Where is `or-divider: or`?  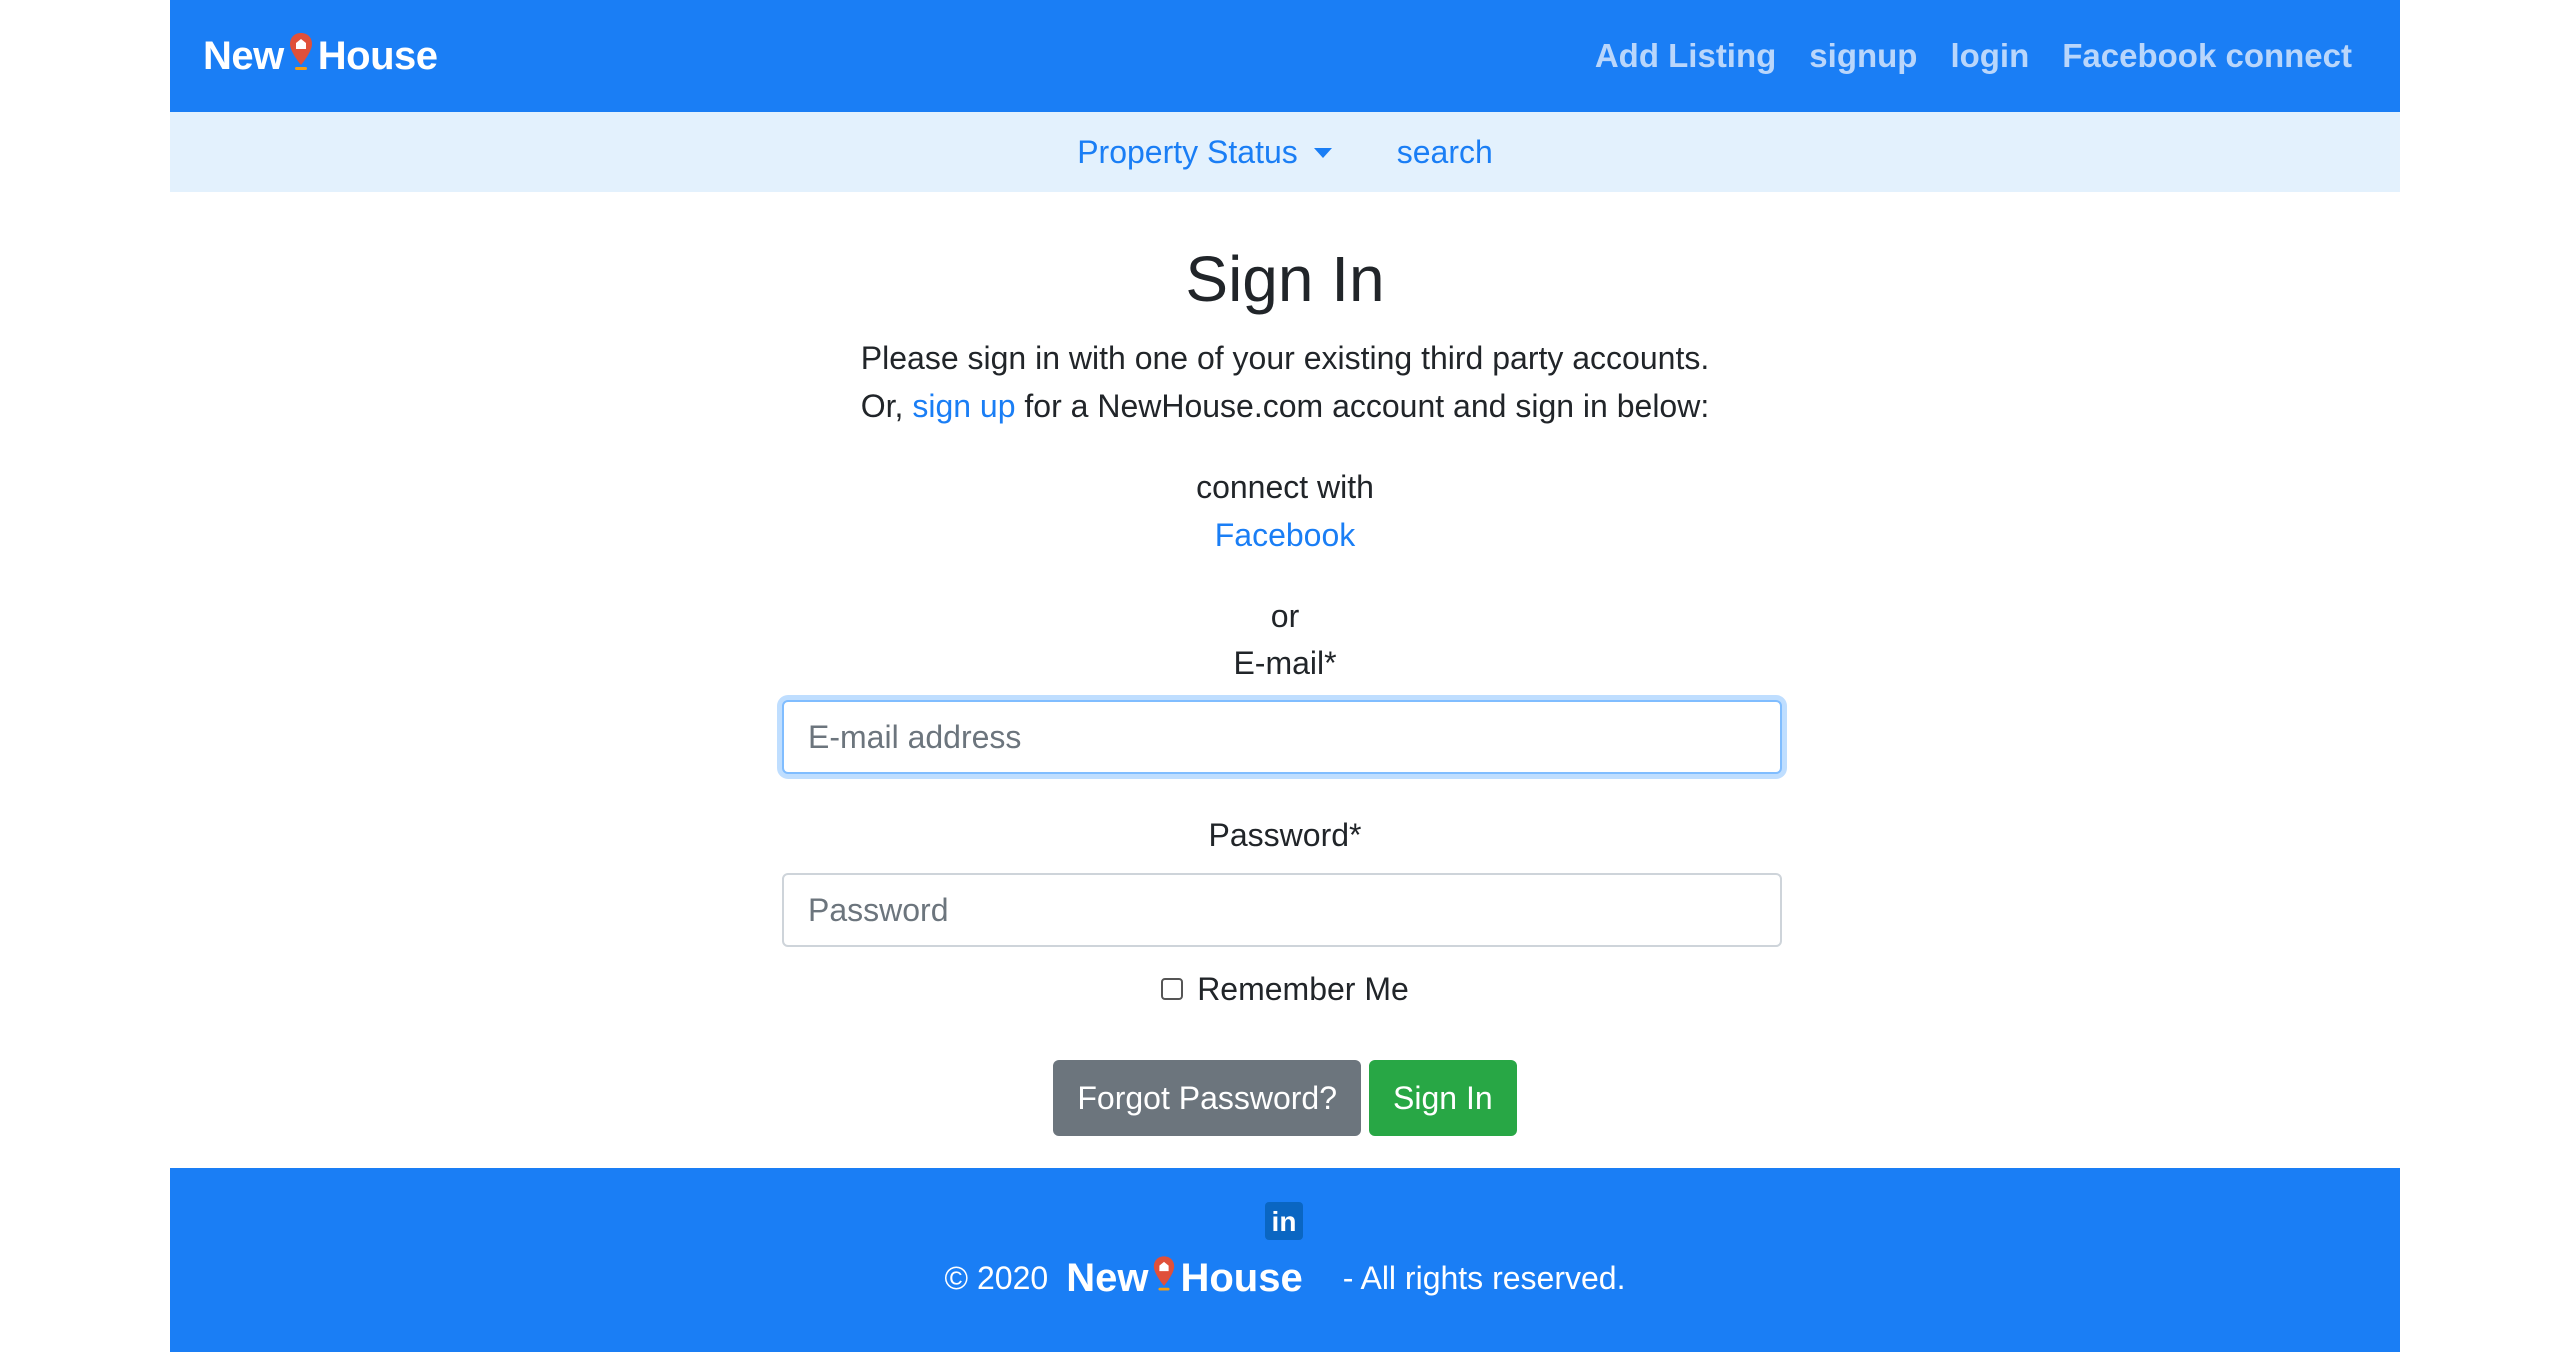 or-divider: or is located at coordinates (1285, 616).